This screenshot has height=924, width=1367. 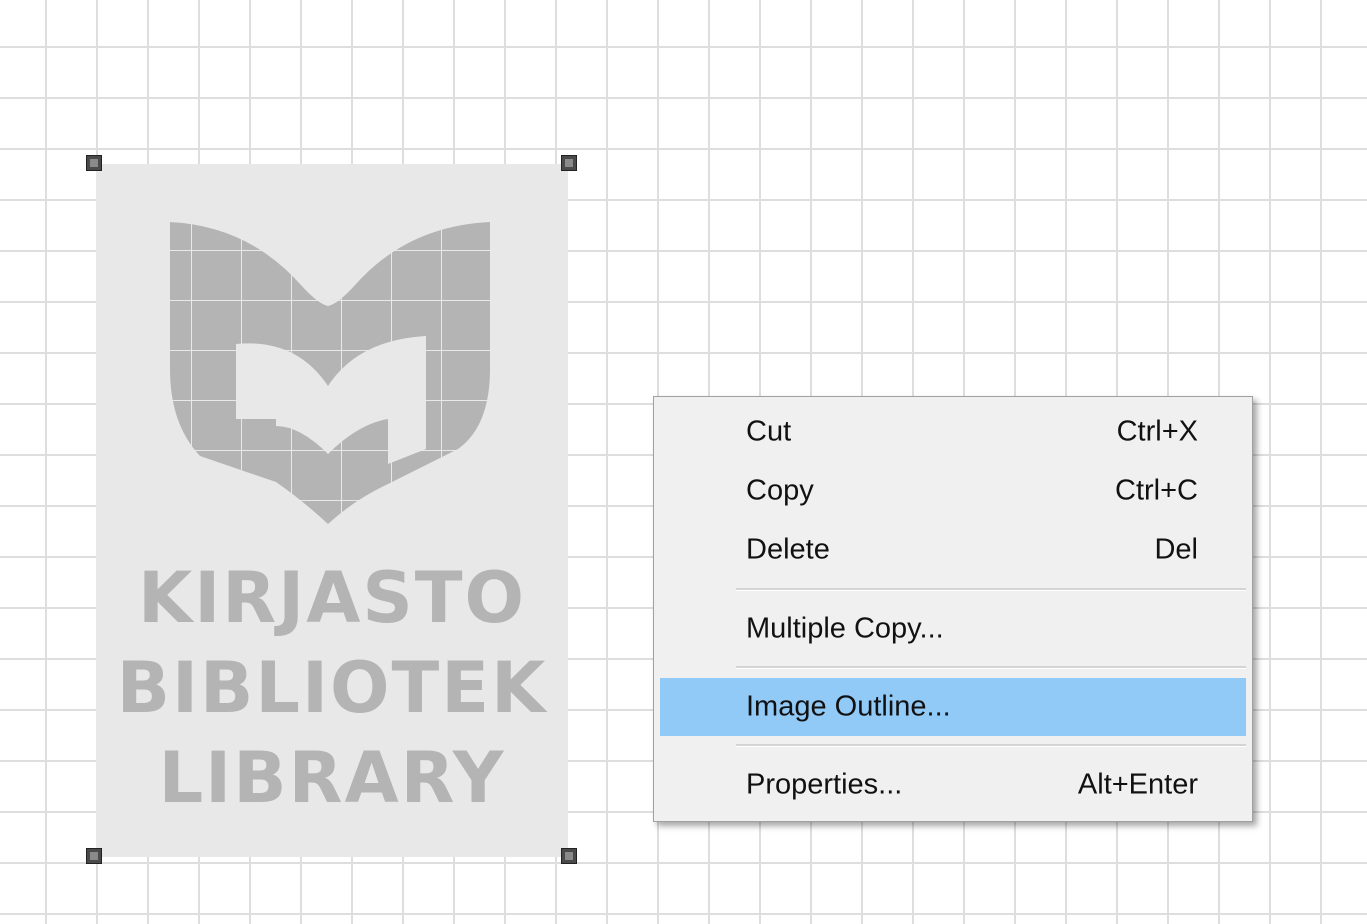 I want to click on library-logo-shield, so click(x=330, y=373).